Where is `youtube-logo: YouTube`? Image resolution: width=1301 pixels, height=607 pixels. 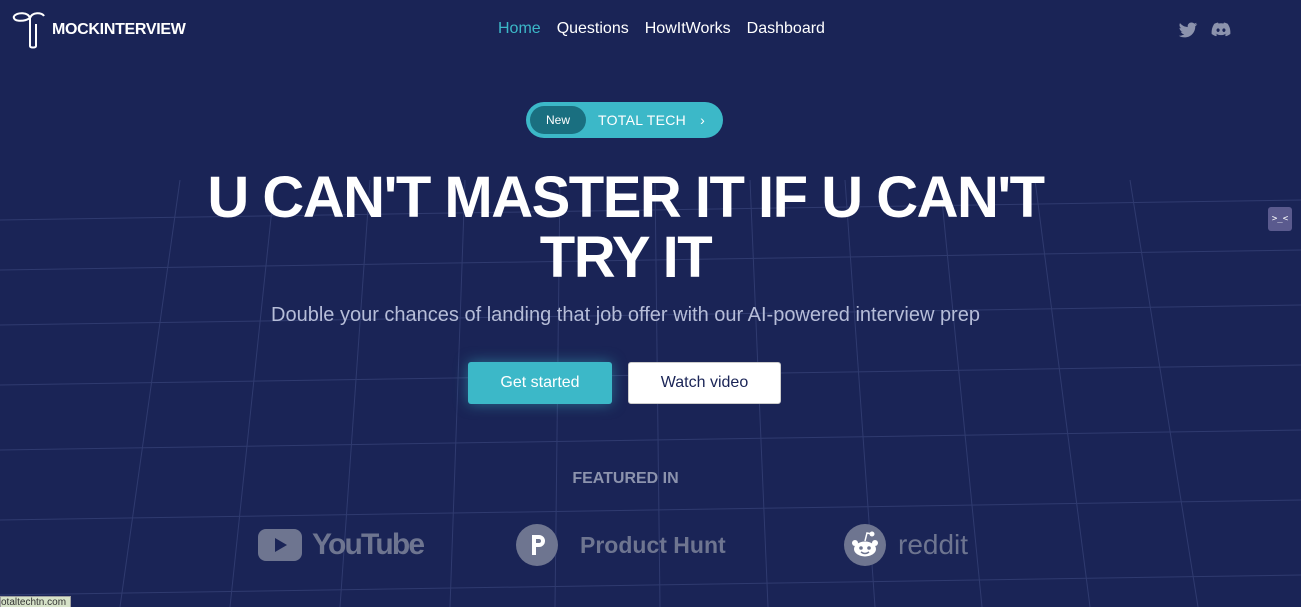
youtube-logo: YouTube is located at coordinates (341, 545).